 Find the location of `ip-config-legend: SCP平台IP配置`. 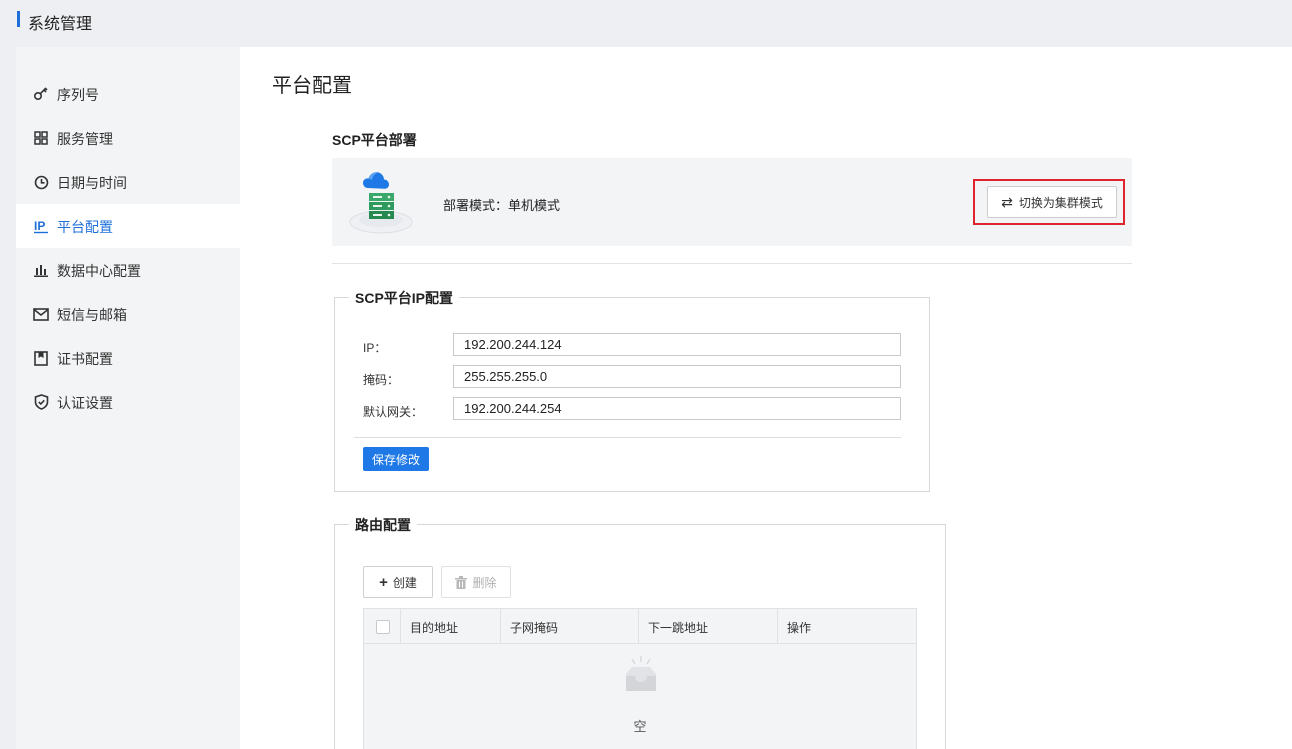

ip-config-legend: SCP平台IP配置 is located at coordinates (404, 298).